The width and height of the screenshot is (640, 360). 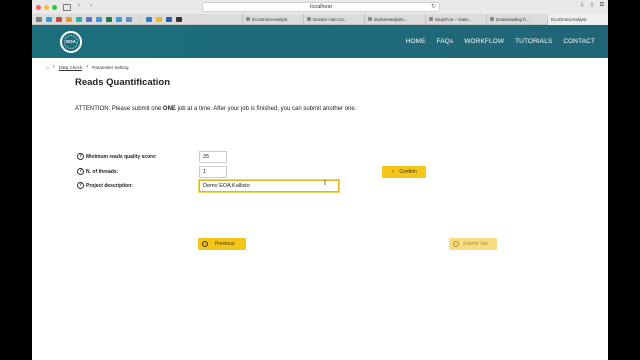 I want to click on main-nav: HOME FAQs WORKFLOW TUTORIALS CONTACT, so click(x=500, y=41).